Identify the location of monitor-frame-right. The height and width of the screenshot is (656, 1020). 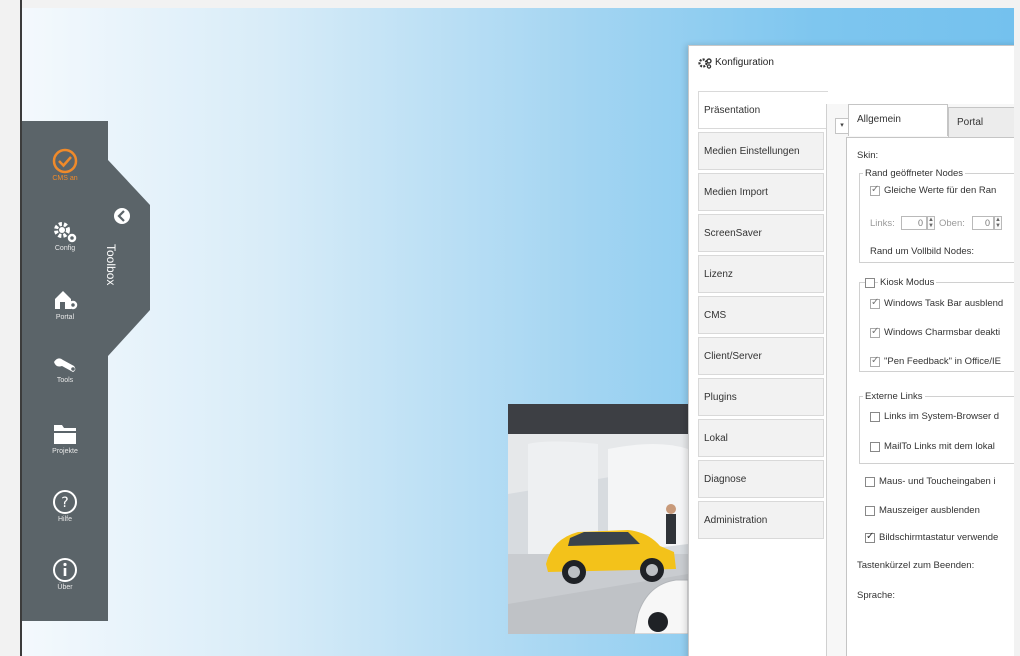
(1017, 328).